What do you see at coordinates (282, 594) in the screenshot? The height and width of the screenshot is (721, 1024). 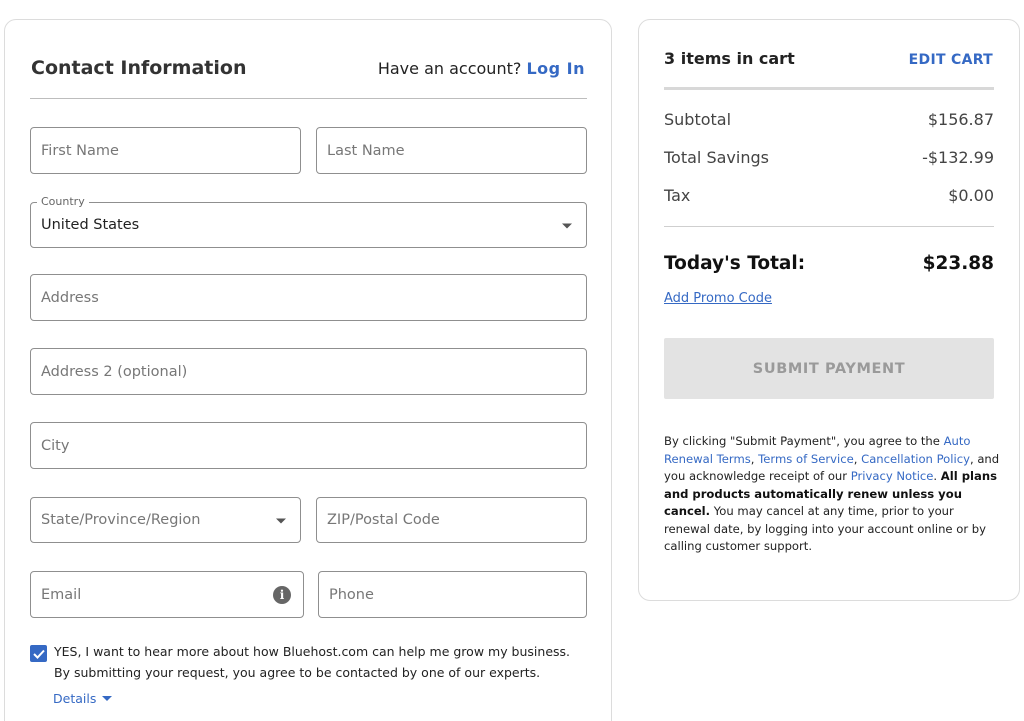 I see `info-icon: i` at bounding box center [282, 594].